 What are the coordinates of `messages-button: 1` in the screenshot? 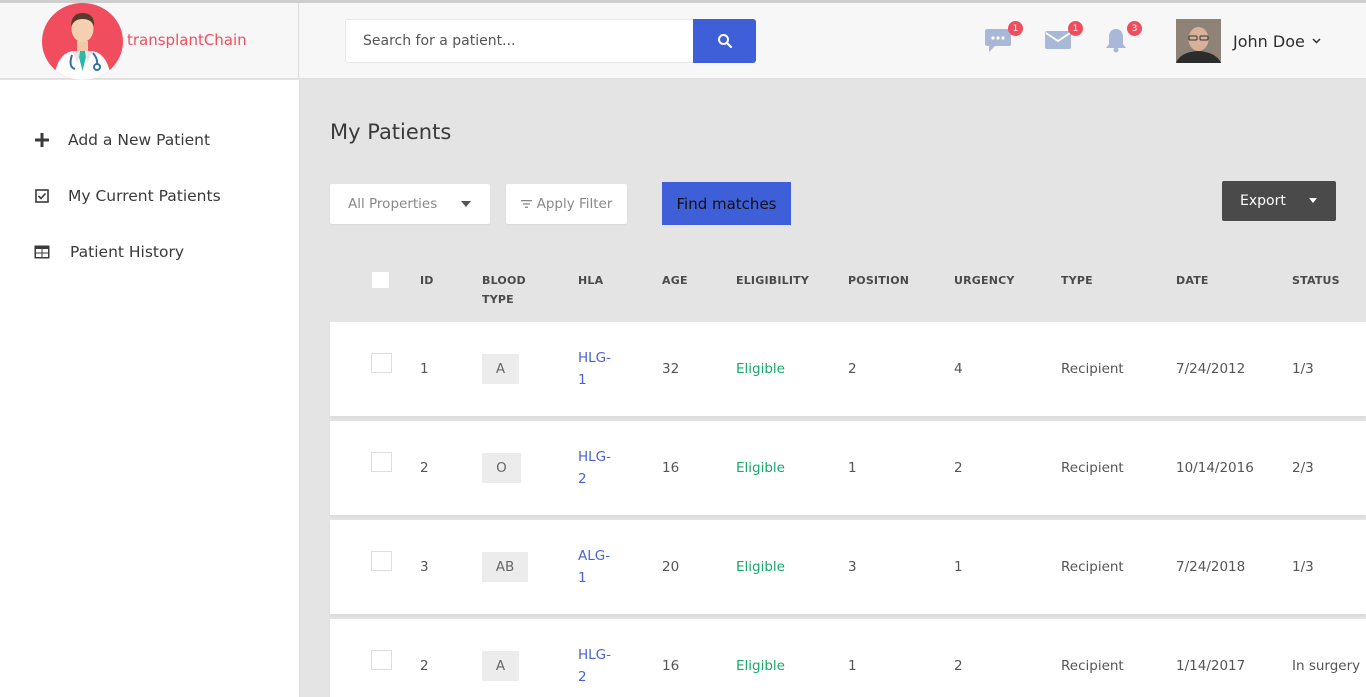 It's located at (1003, 38).